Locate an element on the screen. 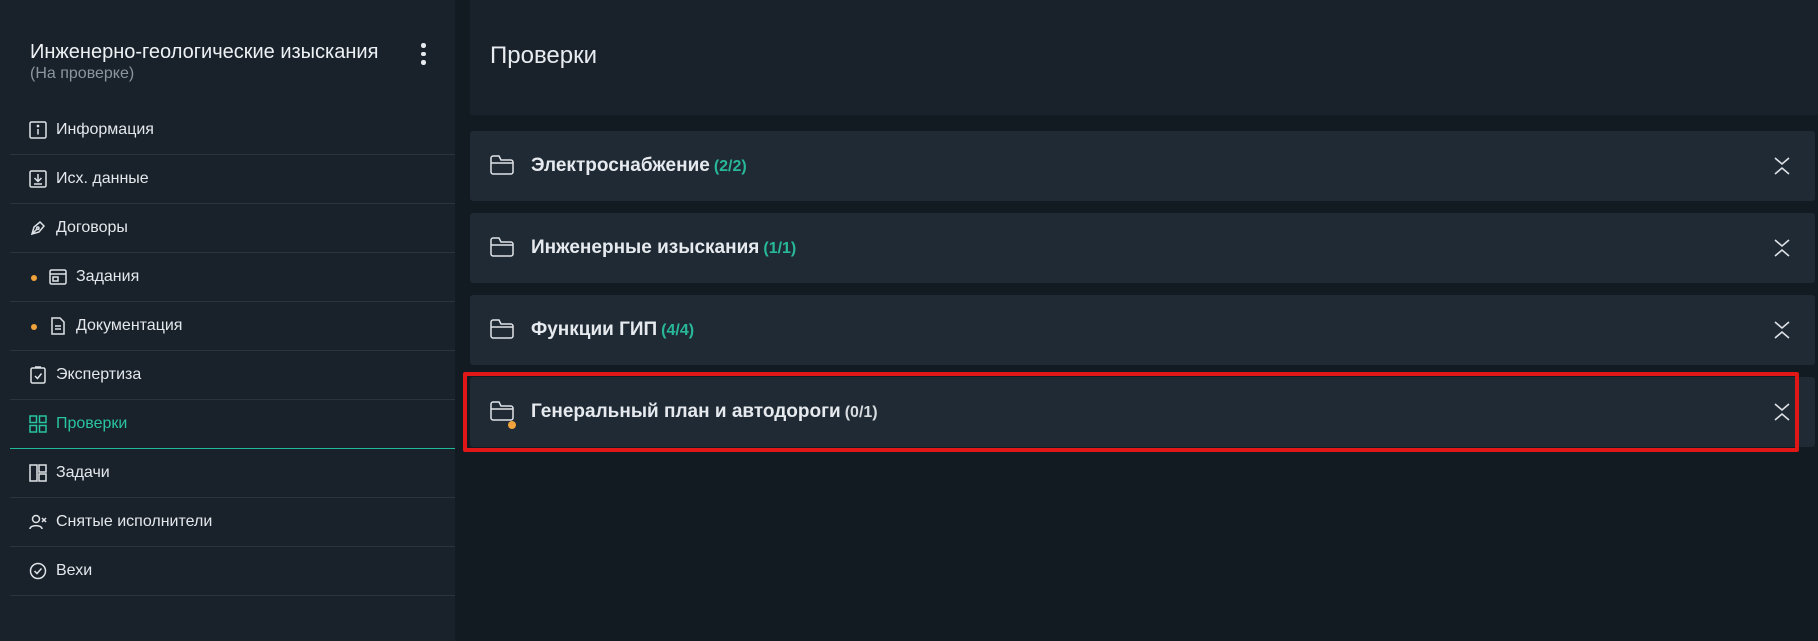  sidebar-item-label: Договоры is located at coordinates (92, 227).